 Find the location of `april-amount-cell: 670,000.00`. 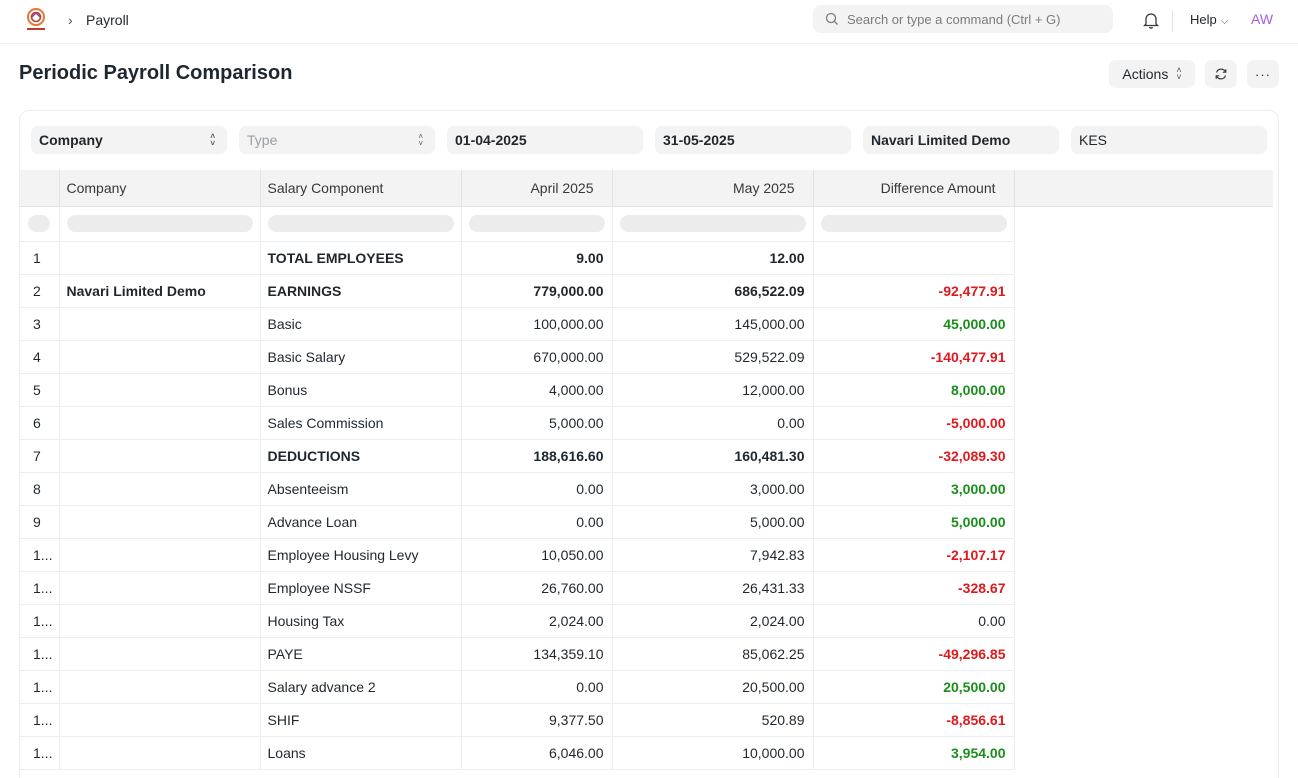

april-amount-cell: 670,000.00 is located at coordinates (537, 357).